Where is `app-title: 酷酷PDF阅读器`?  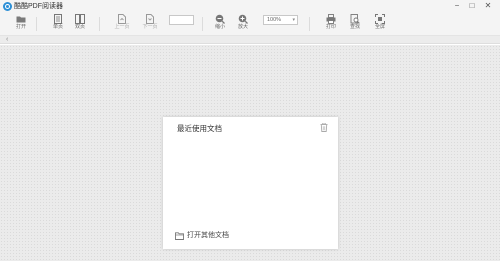 app-title: 酷酷PDF阅读器 is located at coordinates (38, 6).